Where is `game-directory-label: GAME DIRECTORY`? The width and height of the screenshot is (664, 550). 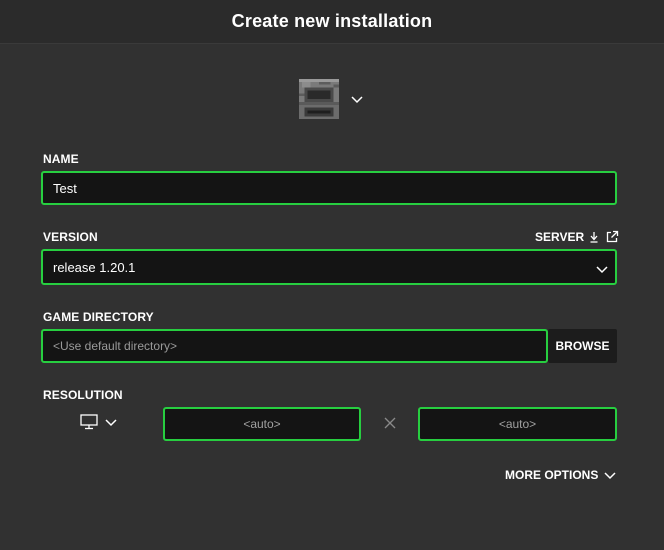
game-directory-label: GAME DIRECTORY is located at coordinates (98, 317).